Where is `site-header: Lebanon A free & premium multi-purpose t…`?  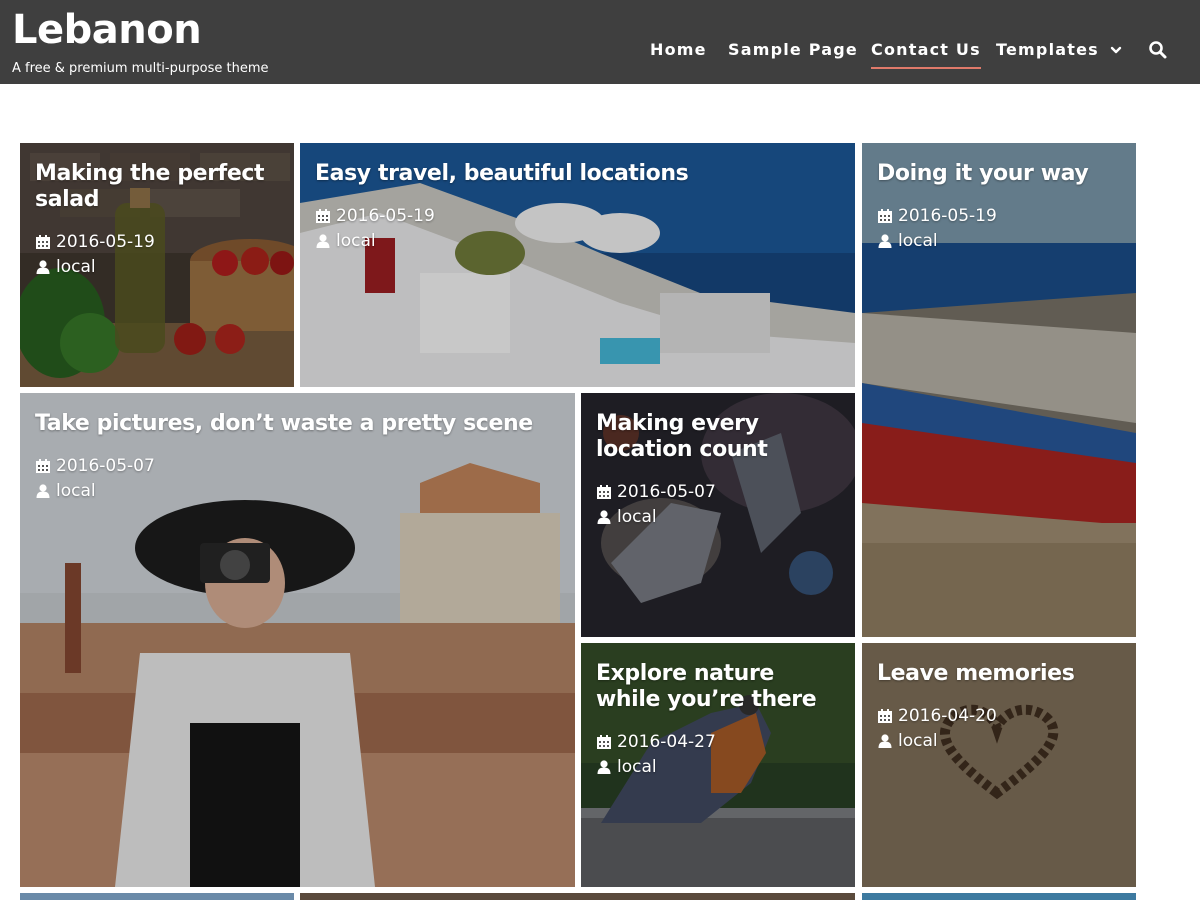
site-header: Lebanon A free & premium multi-purpose t… is located at coordinates (600, 42).